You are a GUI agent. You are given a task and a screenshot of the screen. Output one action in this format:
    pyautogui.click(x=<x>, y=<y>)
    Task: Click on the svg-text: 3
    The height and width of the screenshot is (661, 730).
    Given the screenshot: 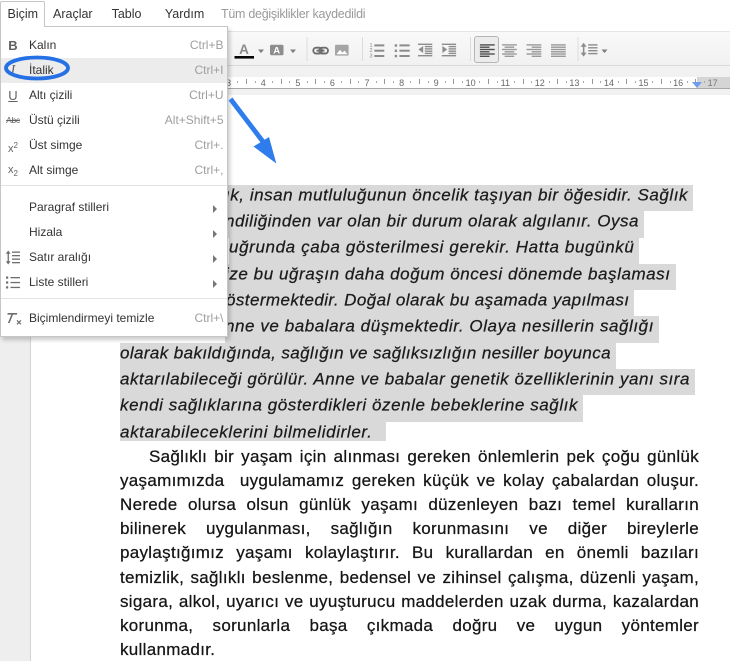 What is the action you would take?
    pyautogui.click(x=370, y=56)
    